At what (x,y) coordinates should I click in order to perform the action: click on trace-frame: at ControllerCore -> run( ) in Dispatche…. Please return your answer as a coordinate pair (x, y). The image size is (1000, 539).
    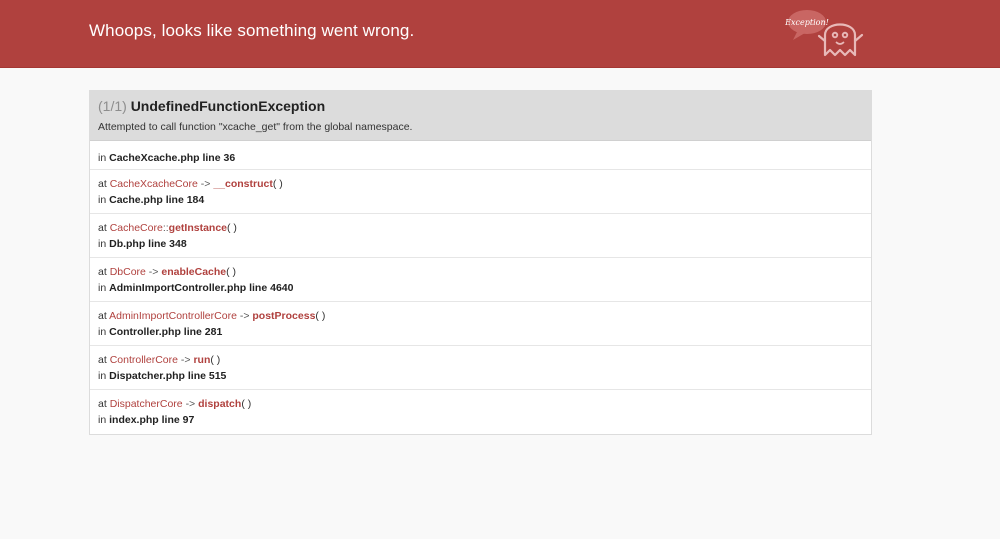
    Looking at the image, I should click on (480, 368).